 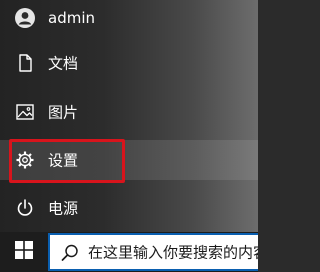 I want to click on document-icon, so click(x=25, y=63).